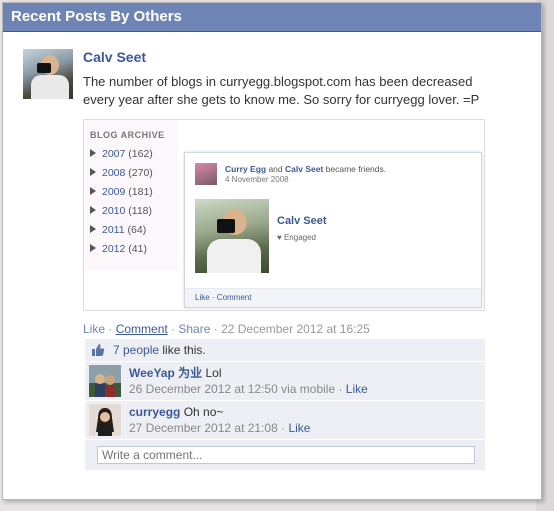 The height and width of the screenshot is (511, 554). I want to click on relationship-status: ♥ Engaged, so click(297, 237).